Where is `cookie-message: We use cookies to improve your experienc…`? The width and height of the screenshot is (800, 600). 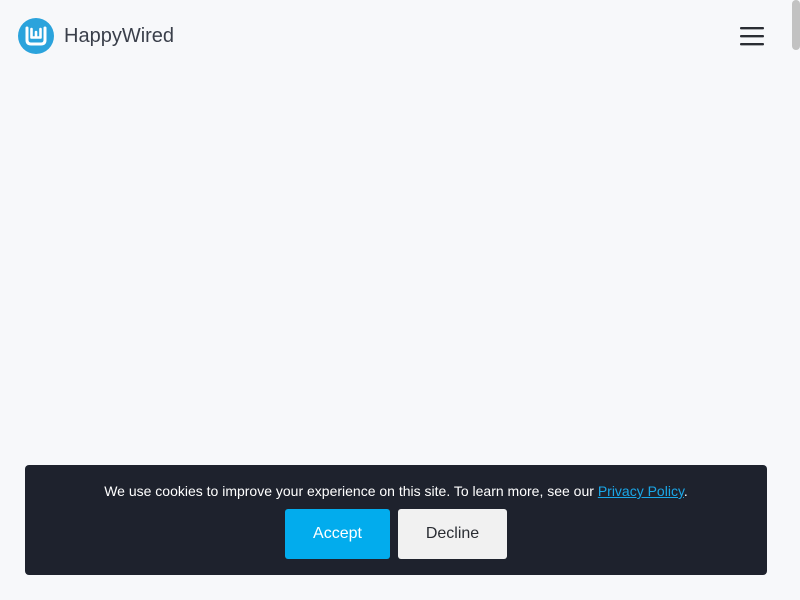
cookie-message: We use cookies to improve your experienc… is located at coordinates (396, 491).